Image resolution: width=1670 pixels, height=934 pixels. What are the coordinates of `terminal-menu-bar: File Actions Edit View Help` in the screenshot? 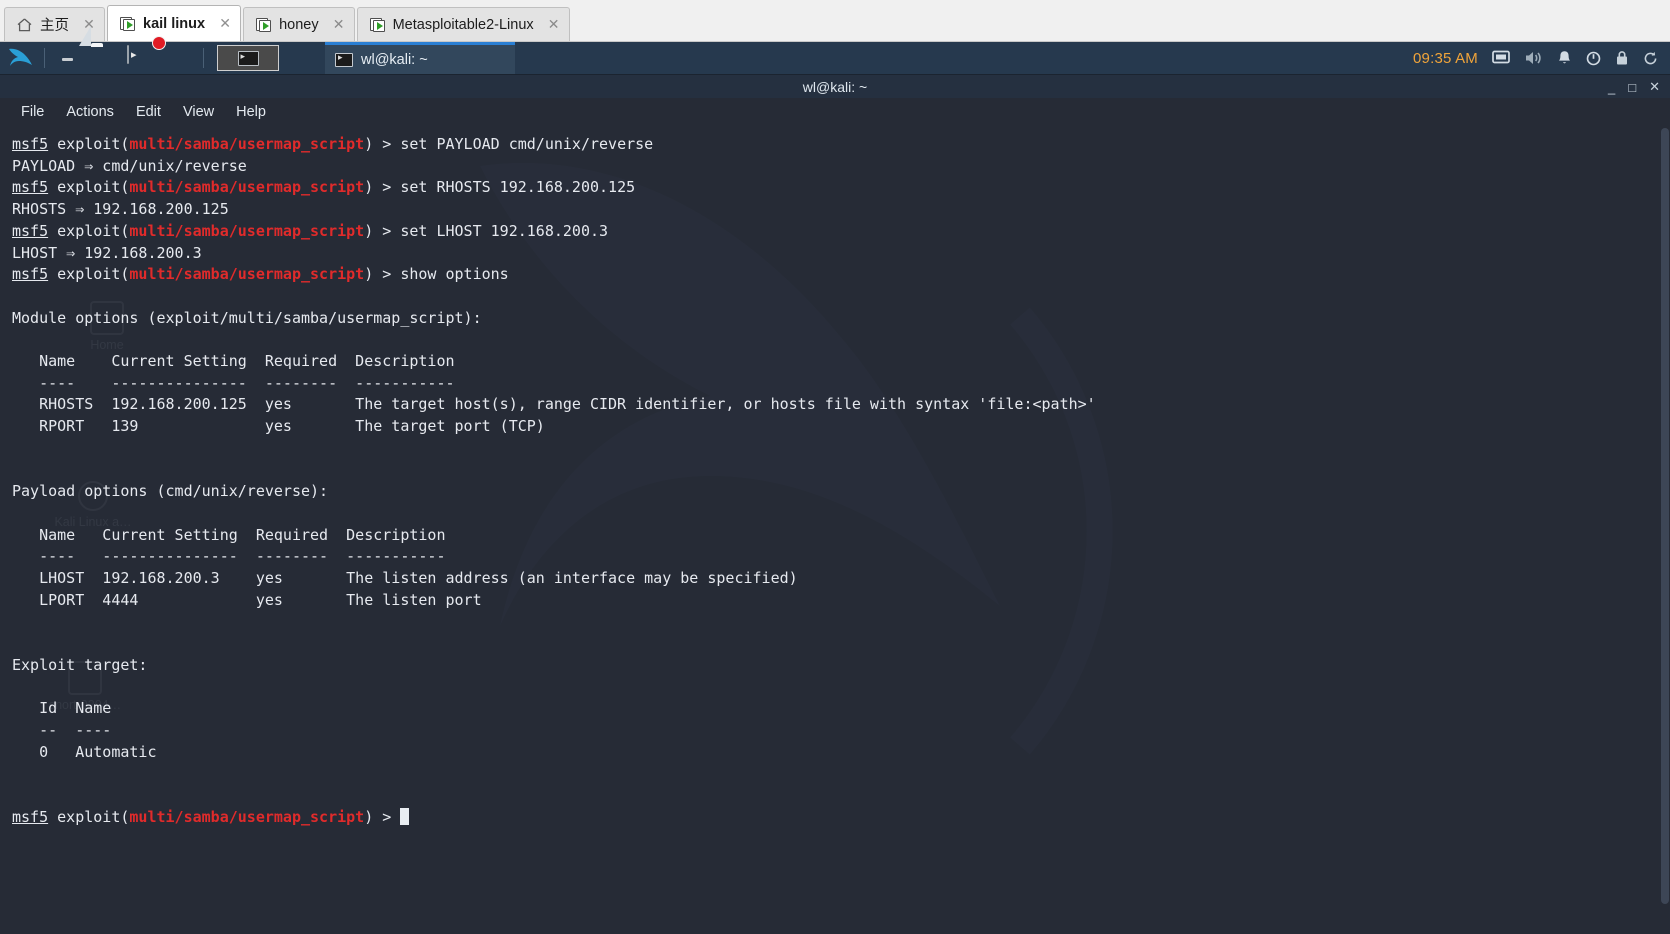 It's located at (835, 112).